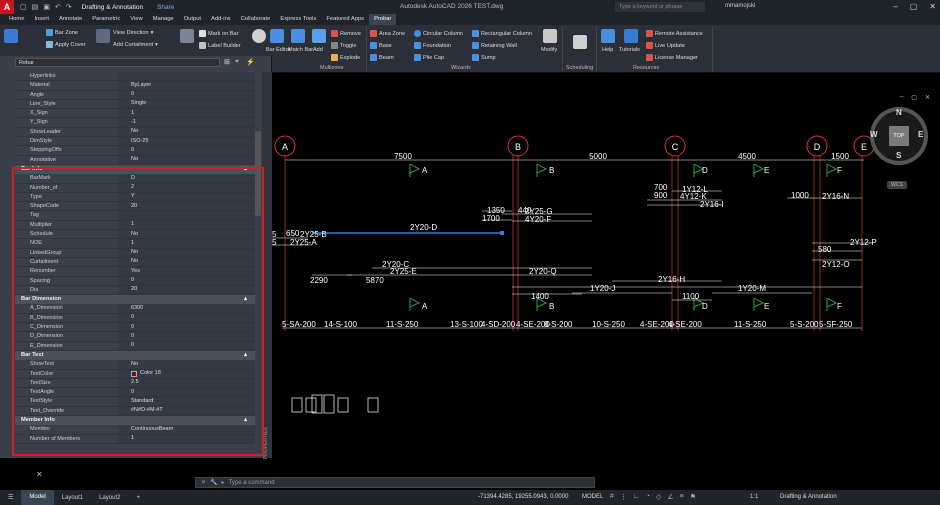 The height and width of the screenshot is (505, 940). Describe the element at coordinates (203, 482) in the screenshot. I see `close-command-icon: ✕` at that location.